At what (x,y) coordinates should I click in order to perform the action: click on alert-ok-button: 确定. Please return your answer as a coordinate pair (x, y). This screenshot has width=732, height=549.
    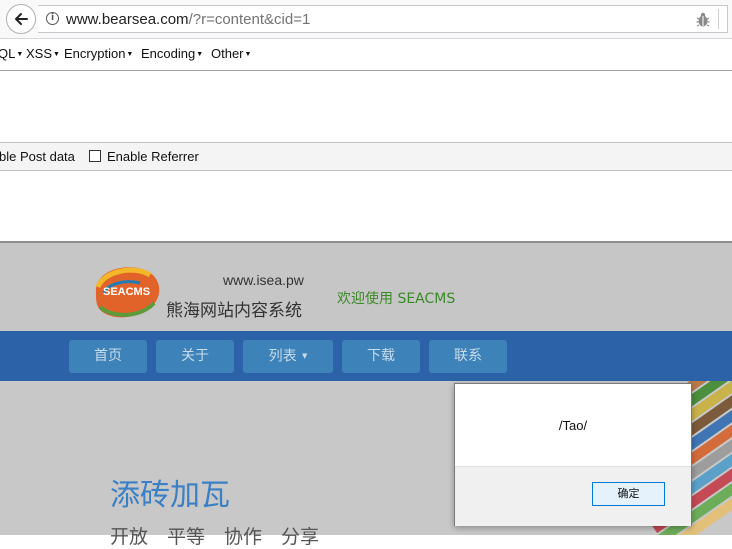
    Looking at the image, I should click on (628, 494).